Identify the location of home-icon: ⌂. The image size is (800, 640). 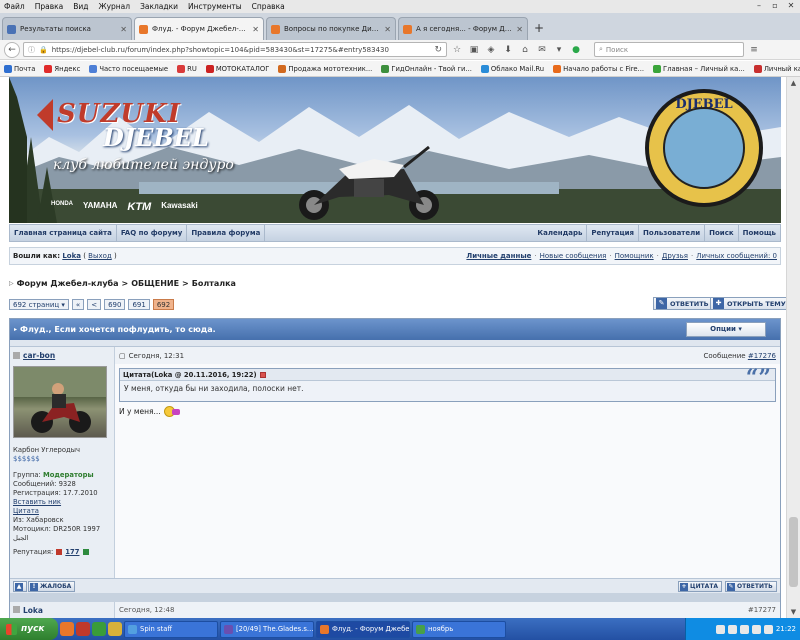
(525, 50).